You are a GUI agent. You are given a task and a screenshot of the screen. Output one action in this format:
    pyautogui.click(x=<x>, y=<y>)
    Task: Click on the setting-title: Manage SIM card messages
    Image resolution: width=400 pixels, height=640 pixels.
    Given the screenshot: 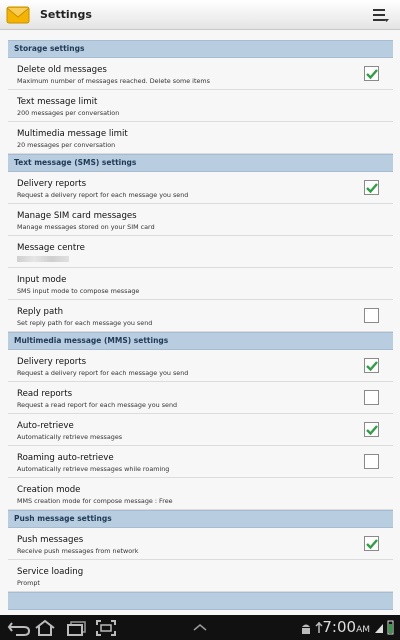 What is the action you would take?
    pyautogui.click(x=77, y=216)
    